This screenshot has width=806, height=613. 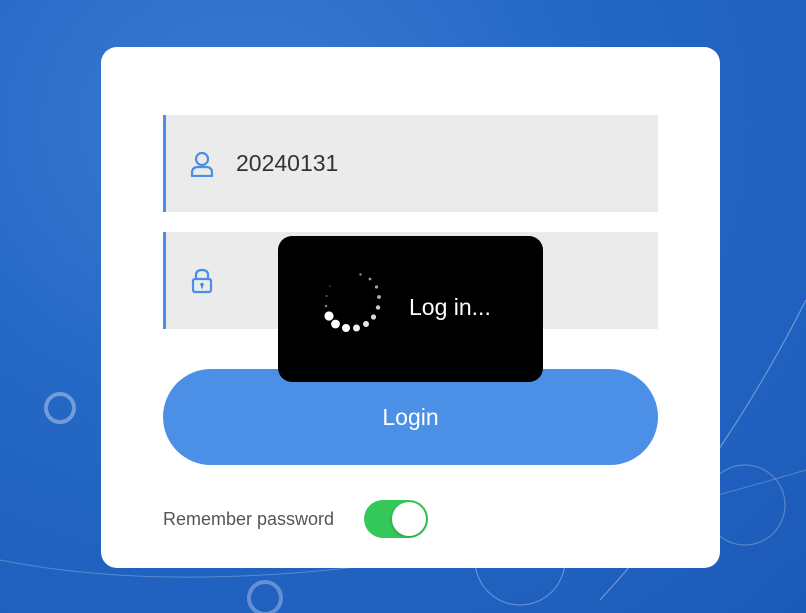 What do you see at coordinates (202, 280) in the screenshot?
I see `lock-icon` at bounding box center [202, 280].